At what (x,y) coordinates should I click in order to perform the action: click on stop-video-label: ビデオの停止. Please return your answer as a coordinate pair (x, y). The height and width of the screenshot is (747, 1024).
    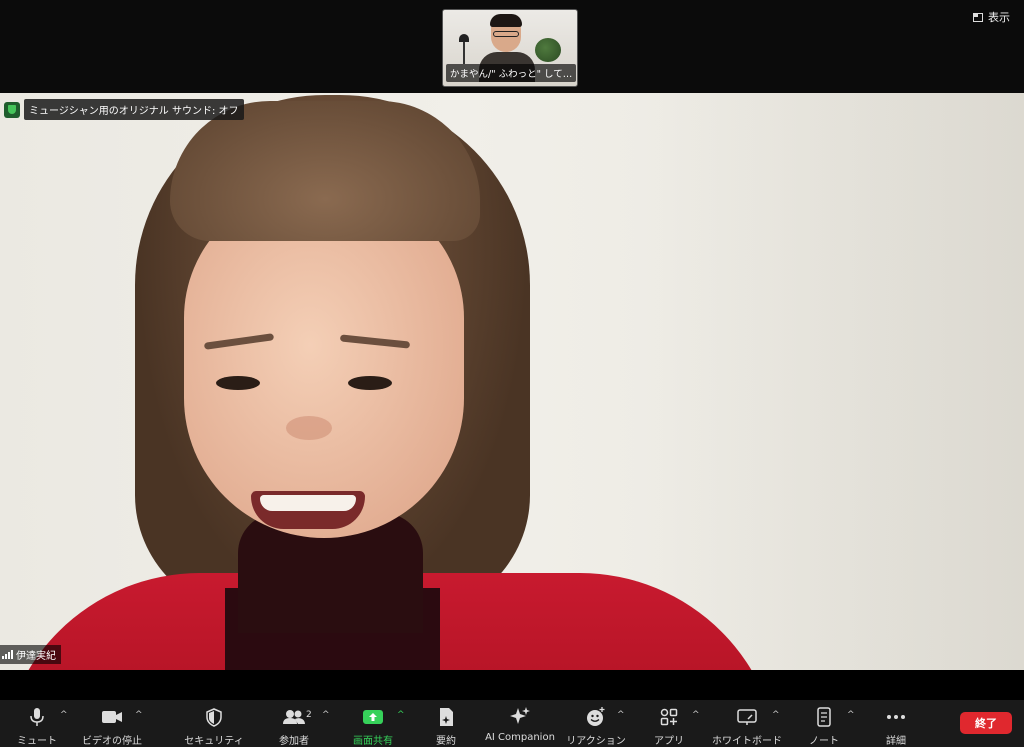
    Looking at the image, I should click on (112, 741).